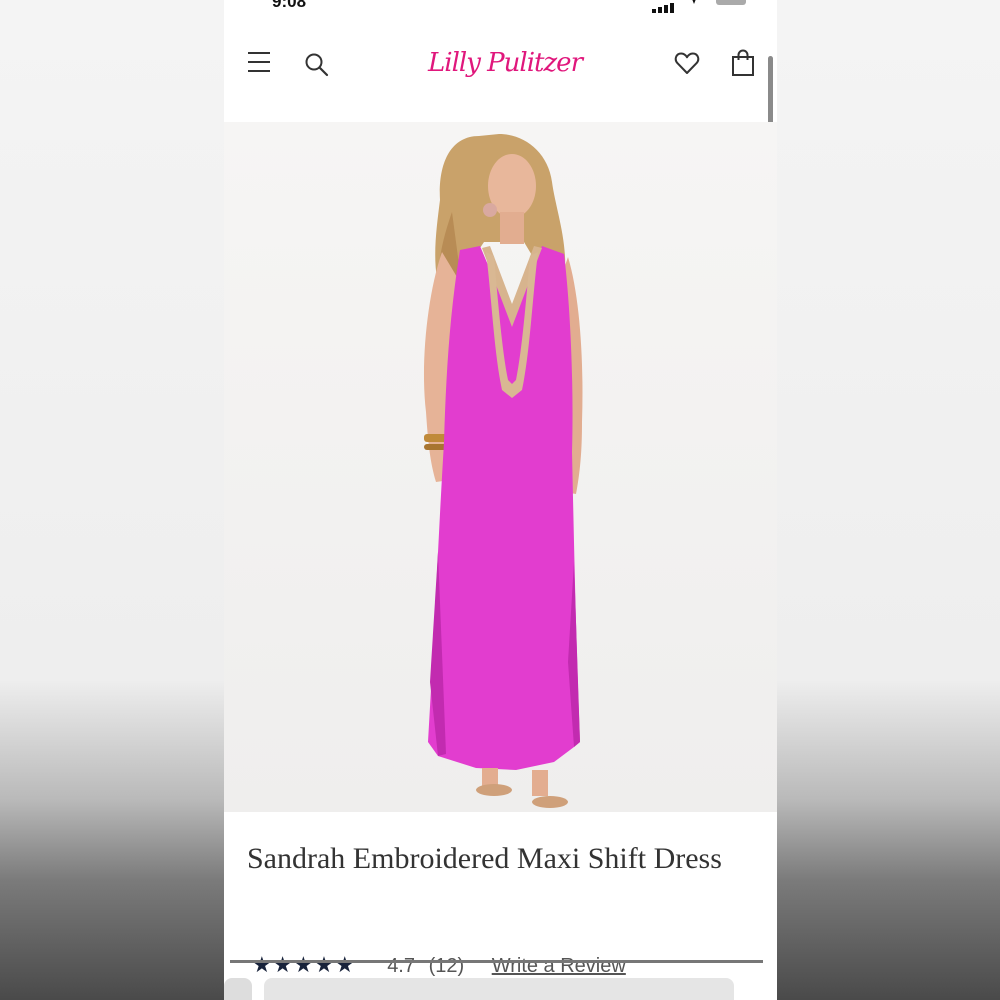  Describe the element at coordinates (505, 63) in the screenshot. I see `brand-logo: Lilly Pulitzer` at that location.